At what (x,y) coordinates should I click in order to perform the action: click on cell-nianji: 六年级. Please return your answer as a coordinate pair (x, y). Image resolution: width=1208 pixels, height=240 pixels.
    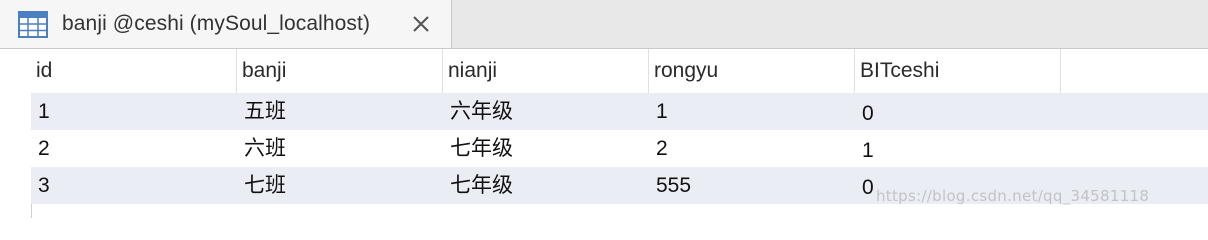
    Looking at the image, I should click on (478, 111).